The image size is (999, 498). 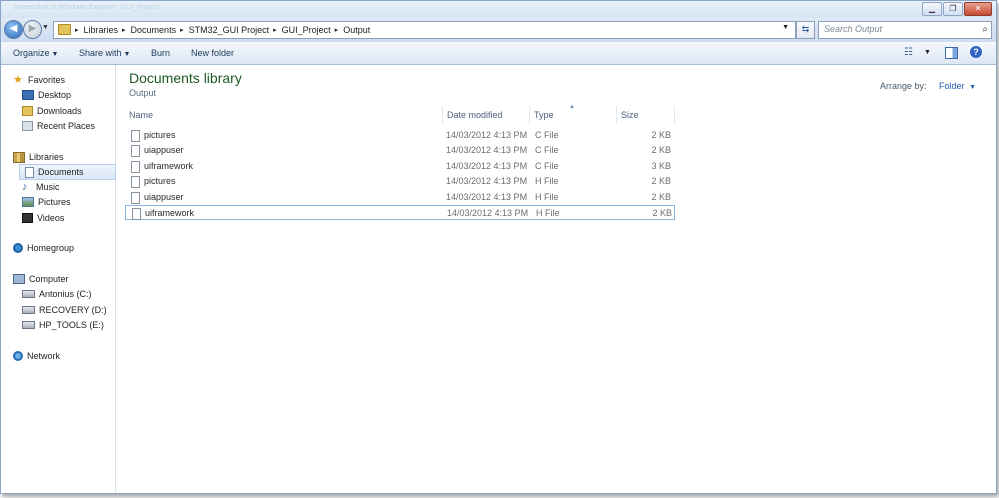 I want to click on column-header-size: Size, so click(x=646, y=115).